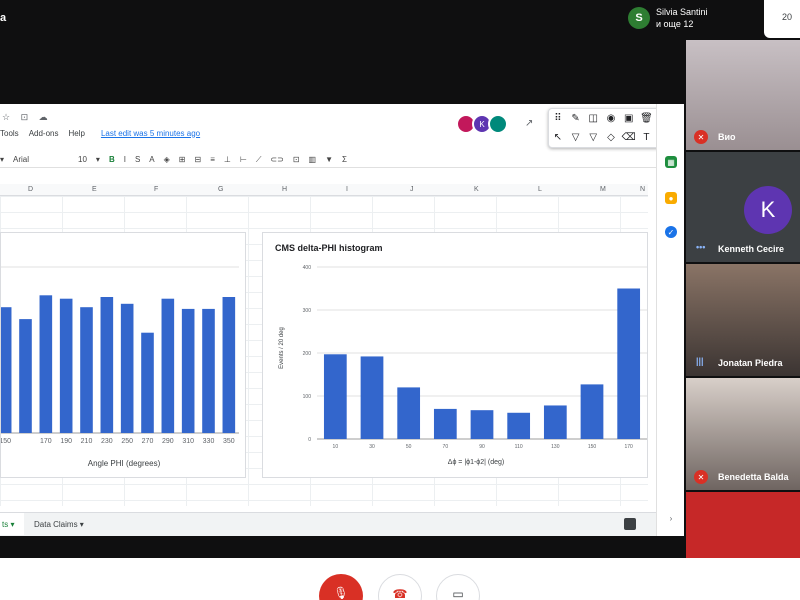 Image resolution: width=800 pixels, height=600 pixels. I want to click on presenter-name: Silvia Santini, so click(682, 12).